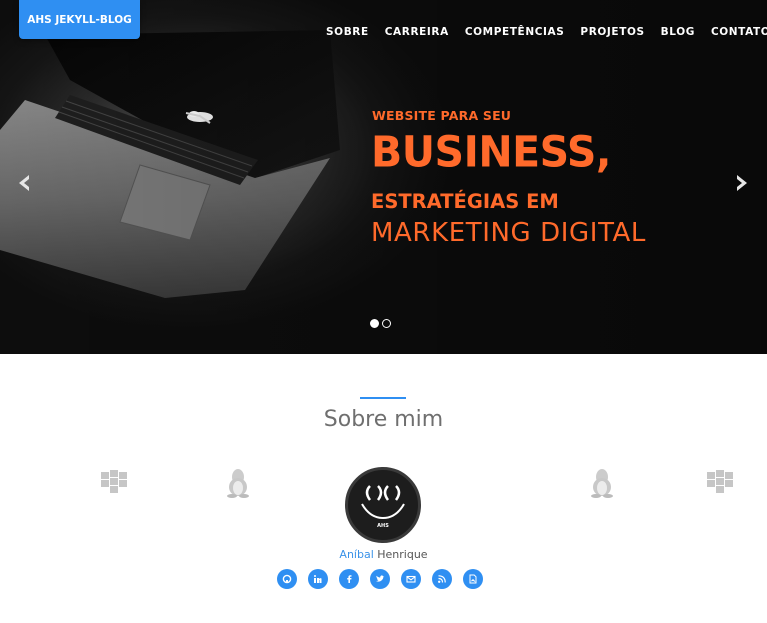 The width and height of the screenshot is (767, 623). I want to click on last-name: Henrique, so click(402, 554).